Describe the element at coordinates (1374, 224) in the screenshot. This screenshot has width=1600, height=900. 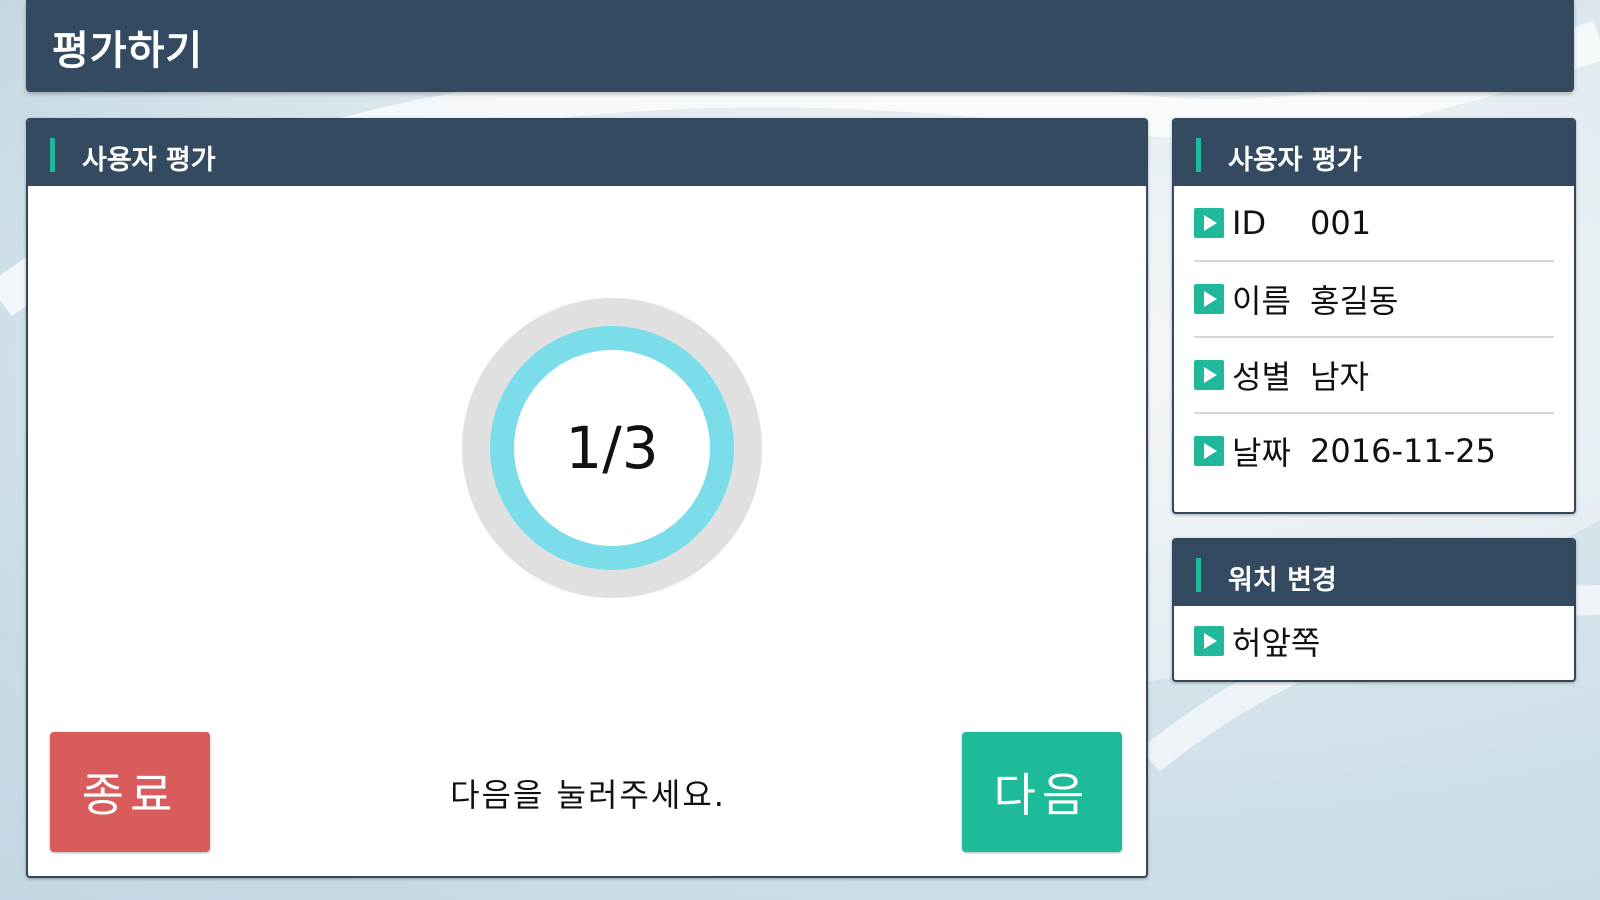
I see `info-row-id: ID 001` at that location.